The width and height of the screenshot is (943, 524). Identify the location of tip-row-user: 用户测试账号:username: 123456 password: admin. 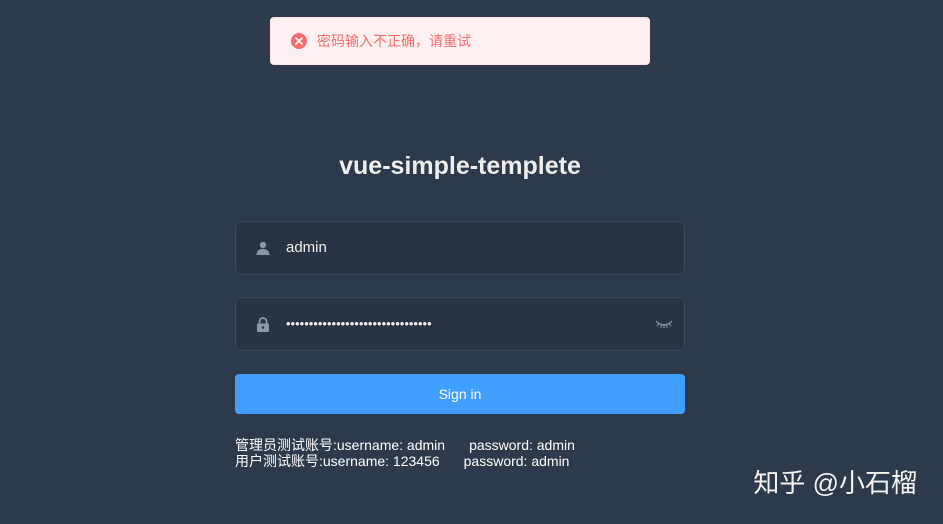
(405, 461).